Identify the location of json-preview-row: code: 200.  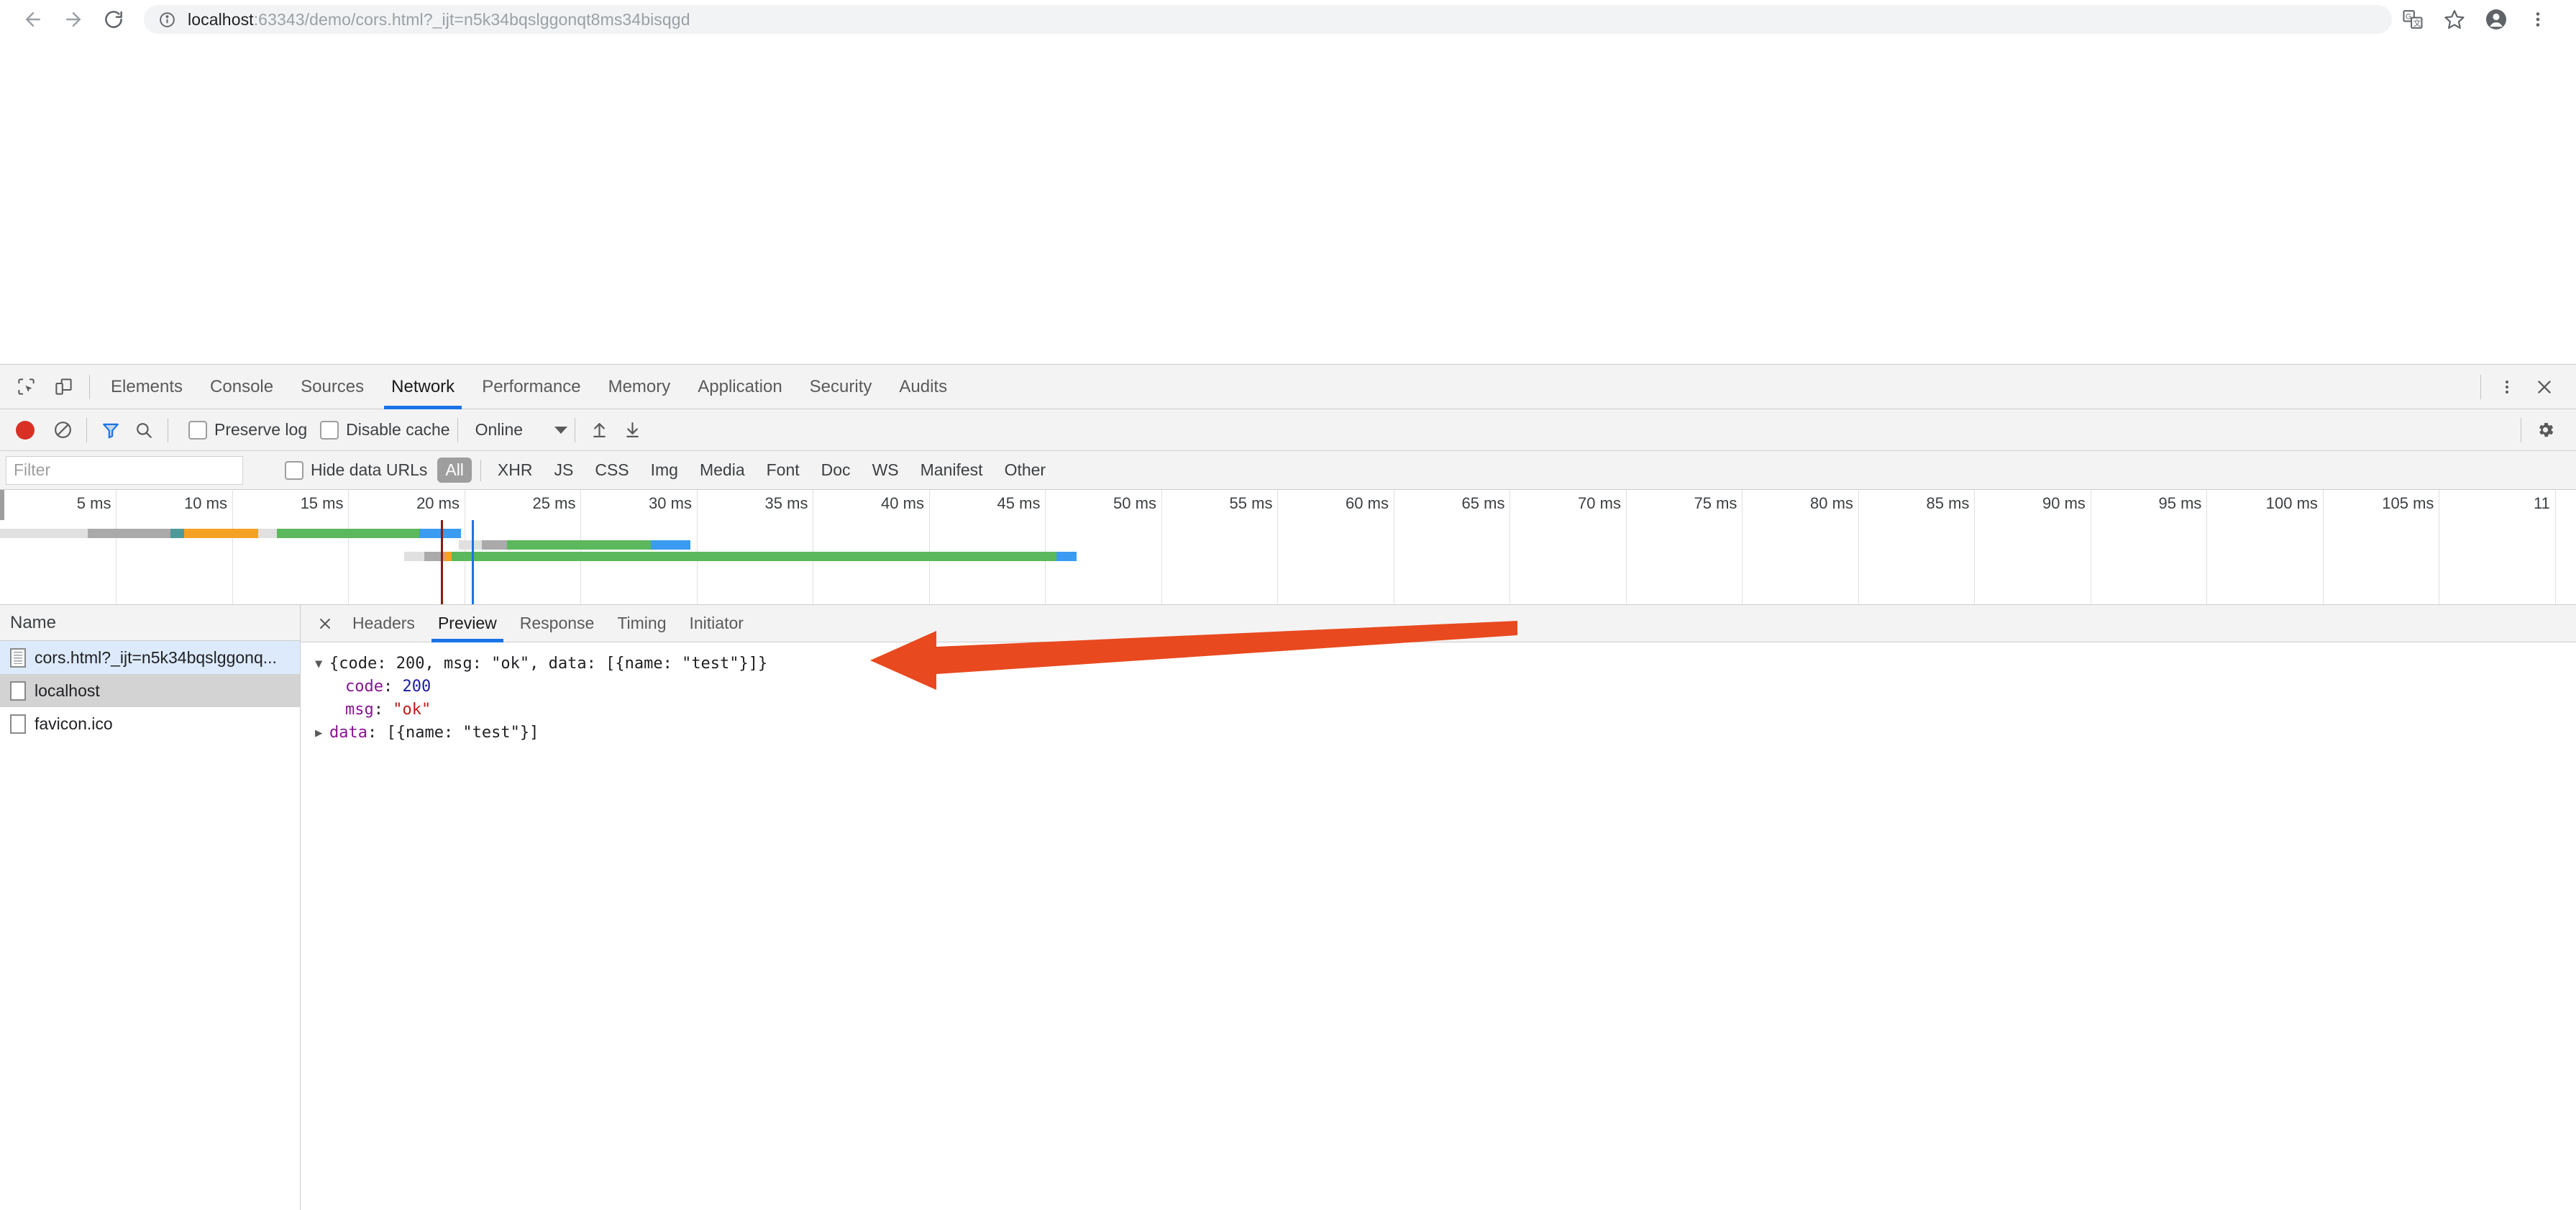
(1445, 687).